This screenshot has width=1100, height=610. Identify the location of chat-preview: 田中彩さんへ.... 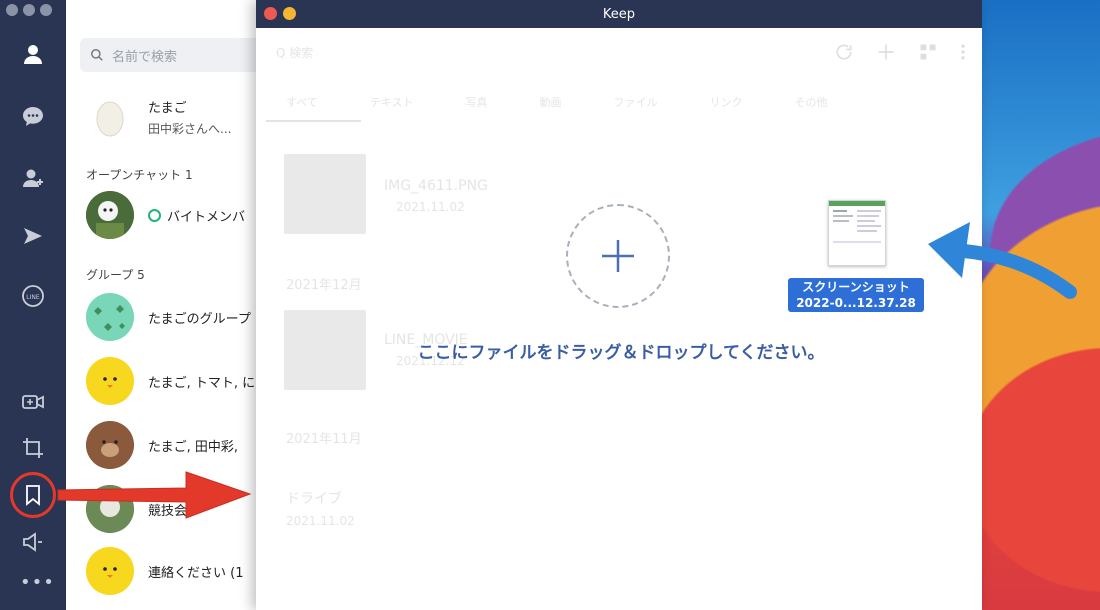
(190, 129).